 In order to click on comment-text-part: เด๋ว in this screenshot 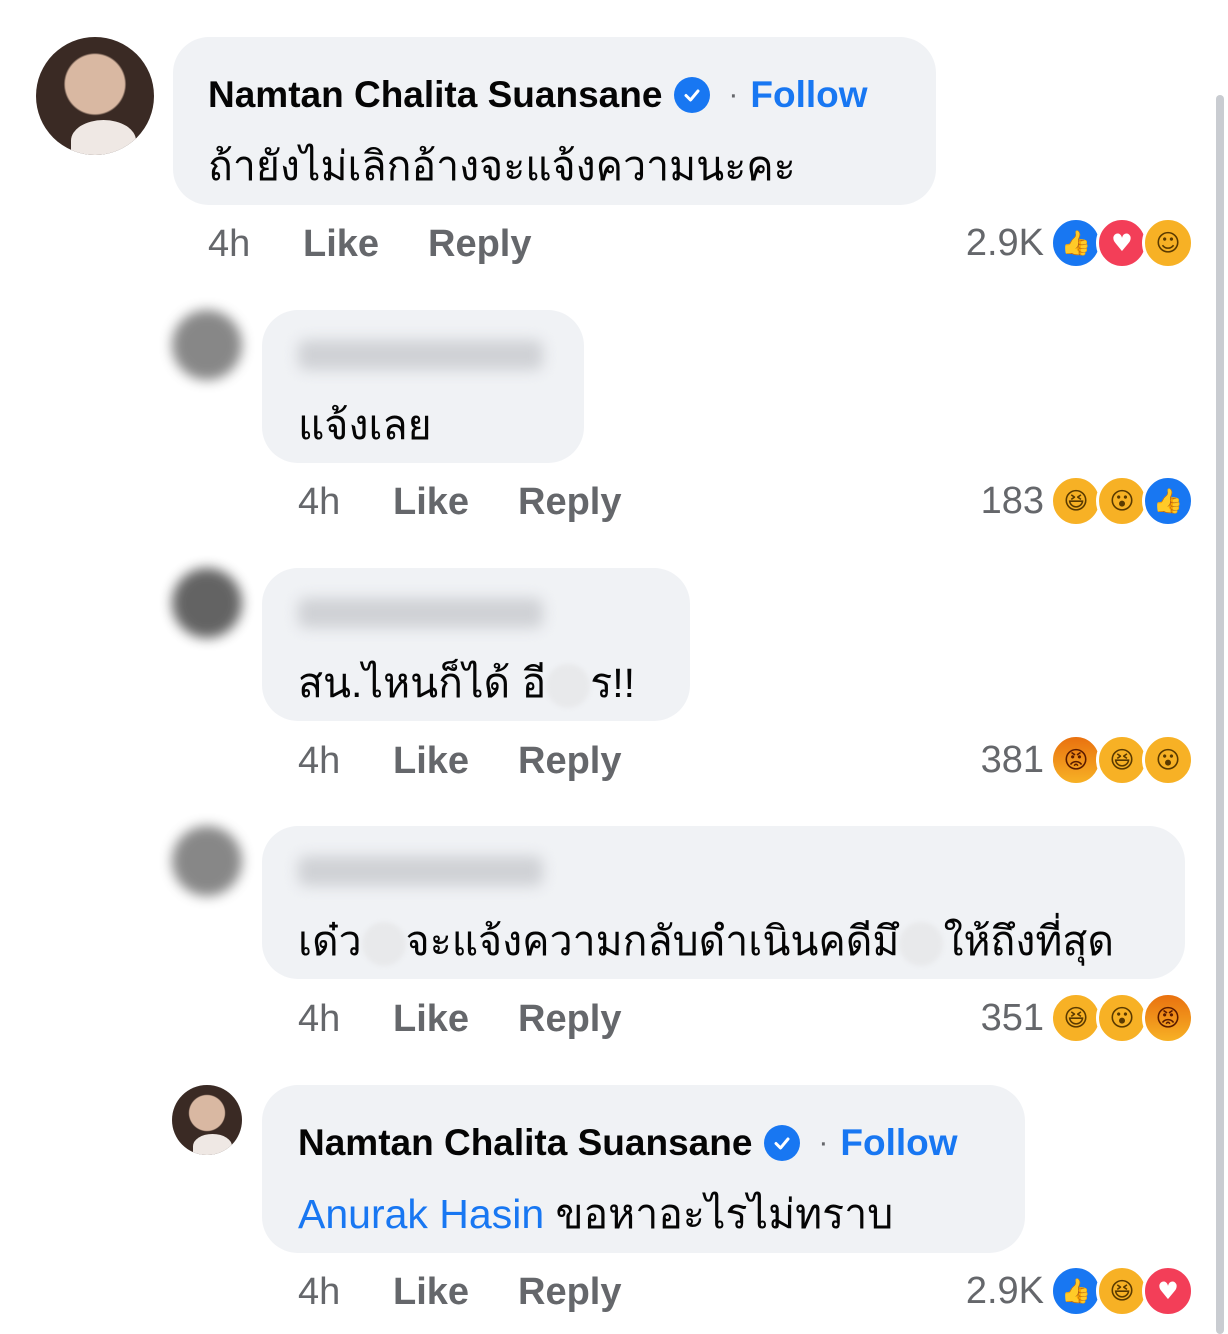, I will do `click(330, 941)`.